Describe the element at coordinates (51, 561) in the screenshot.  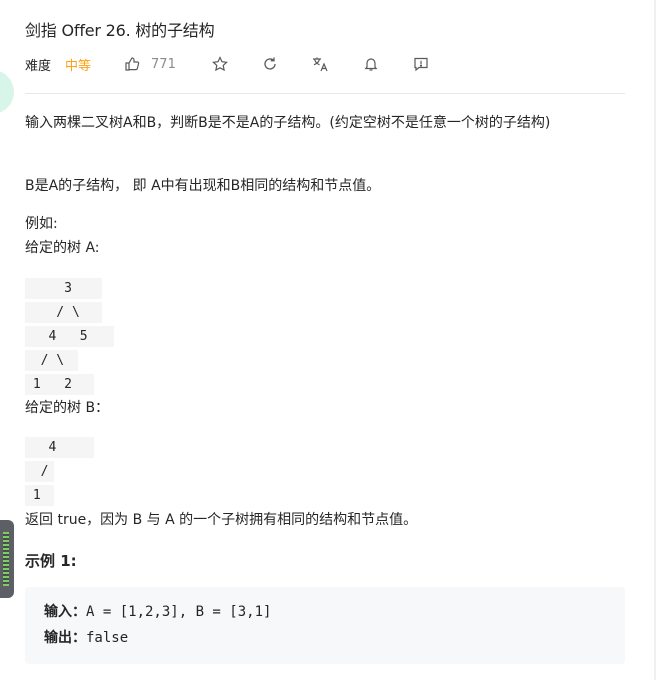
I see `example-1-title: 示例 1:` at that location.